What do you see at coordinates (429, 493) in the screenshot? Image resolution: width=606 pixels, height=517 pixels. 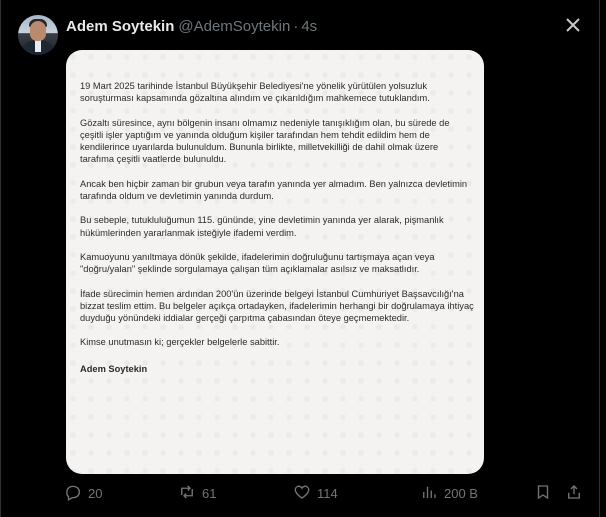 I see `views-icon` at bounding box center [429, 493].